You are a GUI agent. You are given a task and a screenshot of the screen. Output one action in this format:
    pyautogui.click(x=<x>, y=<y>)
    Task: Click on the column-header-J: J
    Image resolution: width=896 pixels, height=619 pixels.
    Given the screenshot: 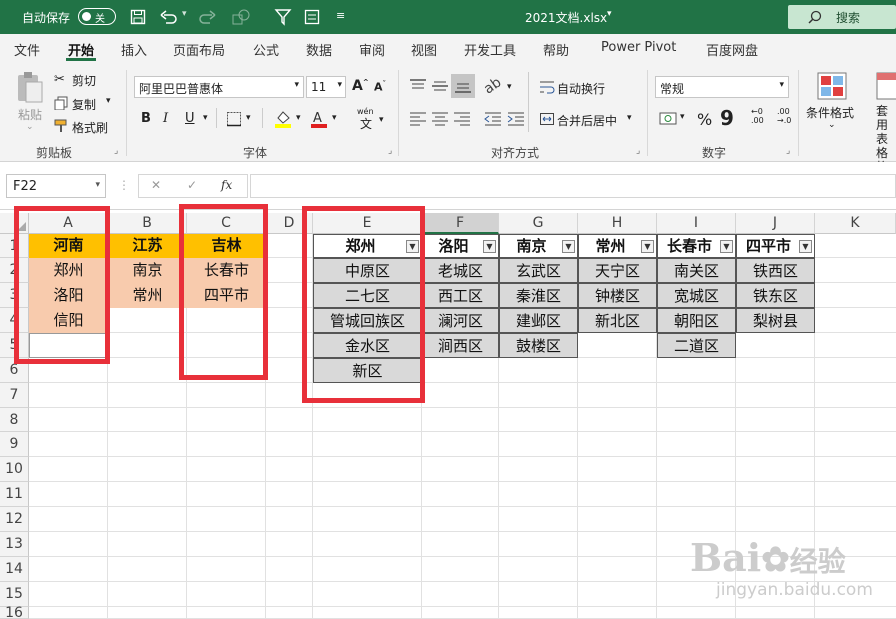 What is the action you would take?
    pyautogui.click(x=775, y=223)
    